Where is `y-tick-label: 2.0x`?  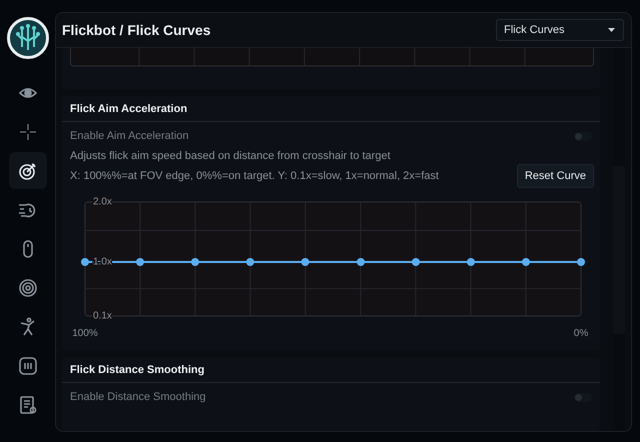 y-tick-label: 2.0x is located at coordinates (102, 202).